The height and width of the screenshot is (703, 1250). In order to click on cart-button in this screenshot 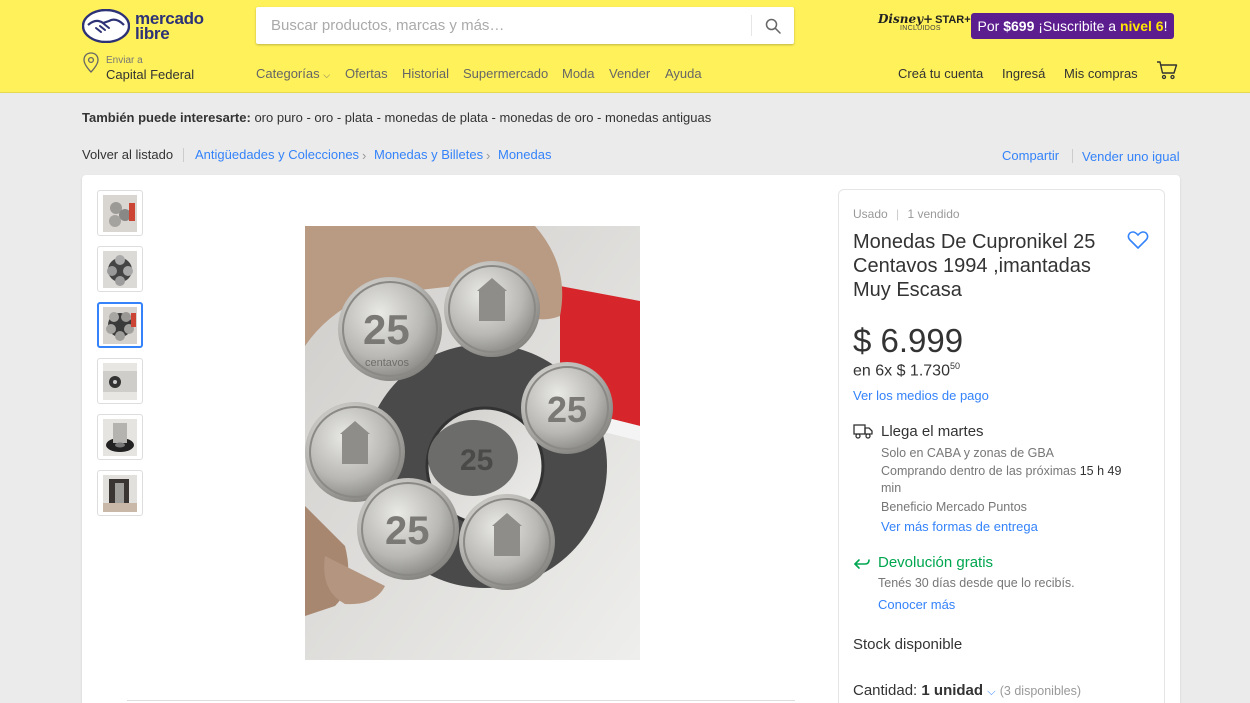, I will do `click(1167, 70)`.